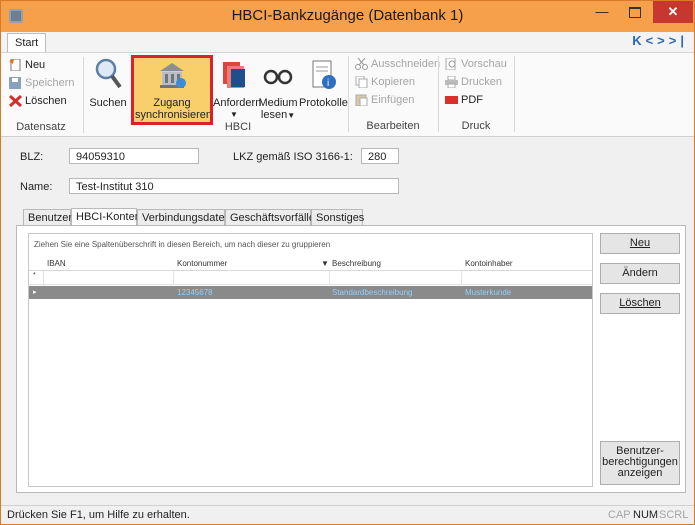 The width and height of the screenshot is (695, 525). What do you see at coordinates (324, 74) in the screenshot?
I see `protocol-document-icon: i` at bounding box center [324, 74].